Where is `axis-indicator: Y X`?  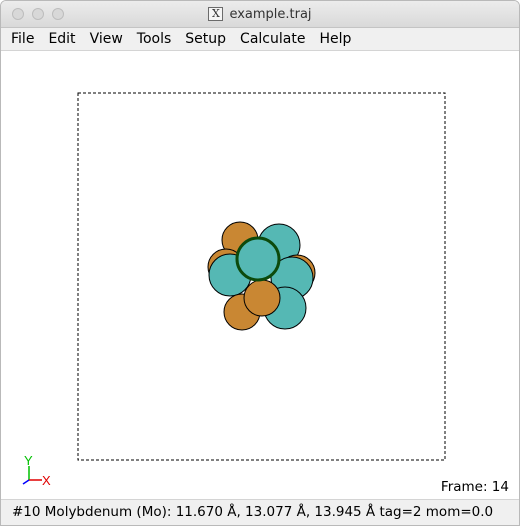
axis-indicator: Y X is located at coordinates (36, 470).